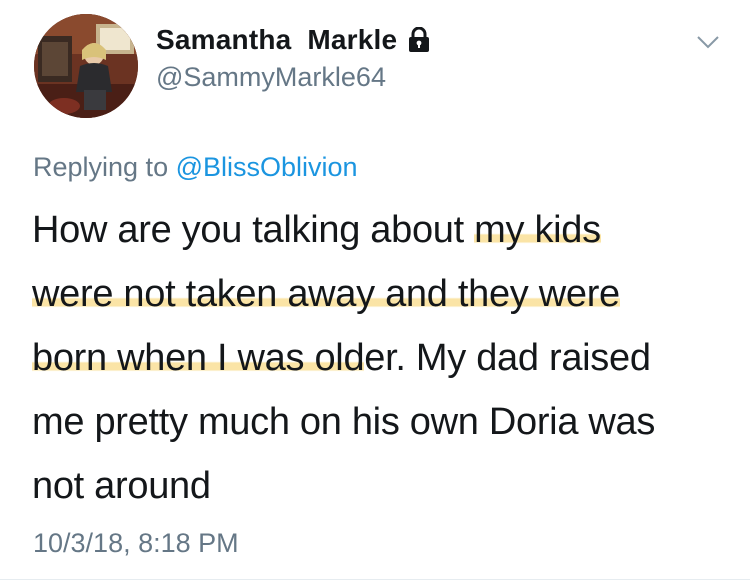 The width and height of the screenshot is (750, 583). What do you see at coordinates (507, 358) in the screenshot?
I see `tweet-text-segment: er. My dad raised` at bounding box center [507, 358].